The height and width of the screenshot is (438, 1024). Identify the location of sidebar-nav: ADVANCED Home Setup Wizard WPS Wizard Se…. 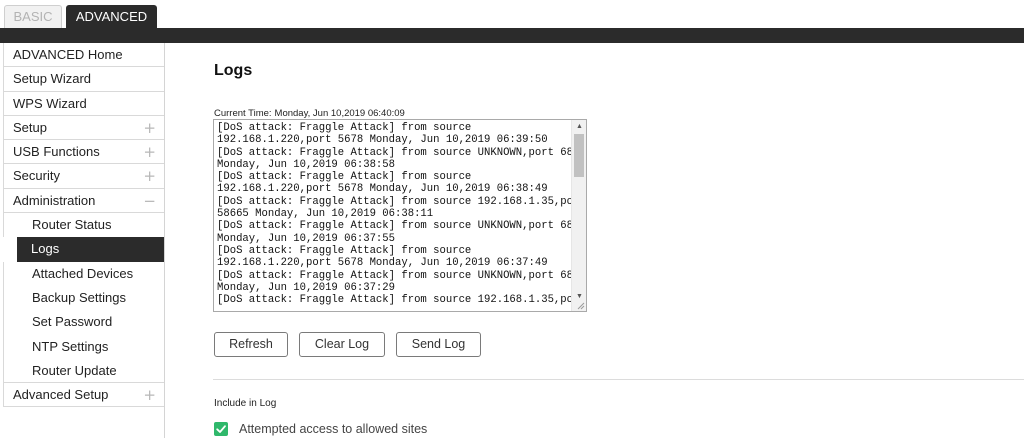
(84, 240).